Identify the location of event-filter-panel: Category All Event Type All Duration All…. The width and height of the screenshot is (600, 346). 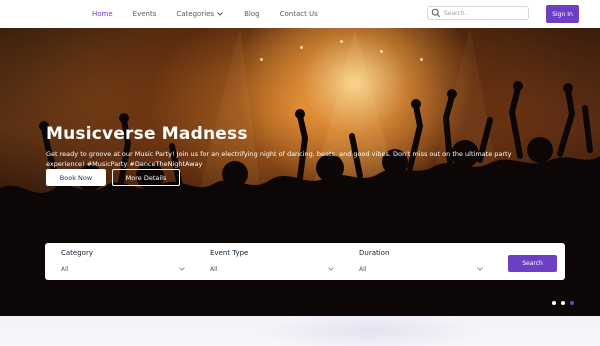
(305, 261).